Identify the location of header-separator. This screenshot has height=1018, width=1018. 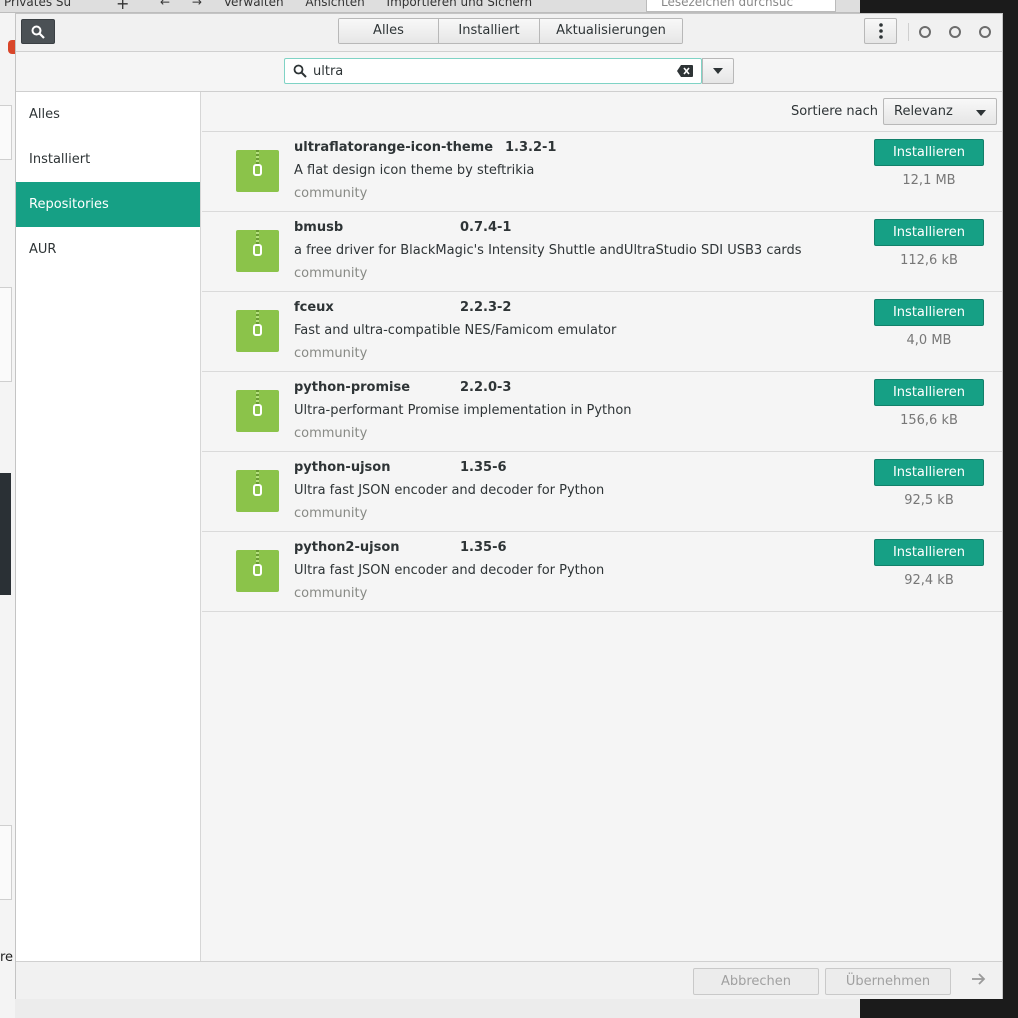
(908, 32).